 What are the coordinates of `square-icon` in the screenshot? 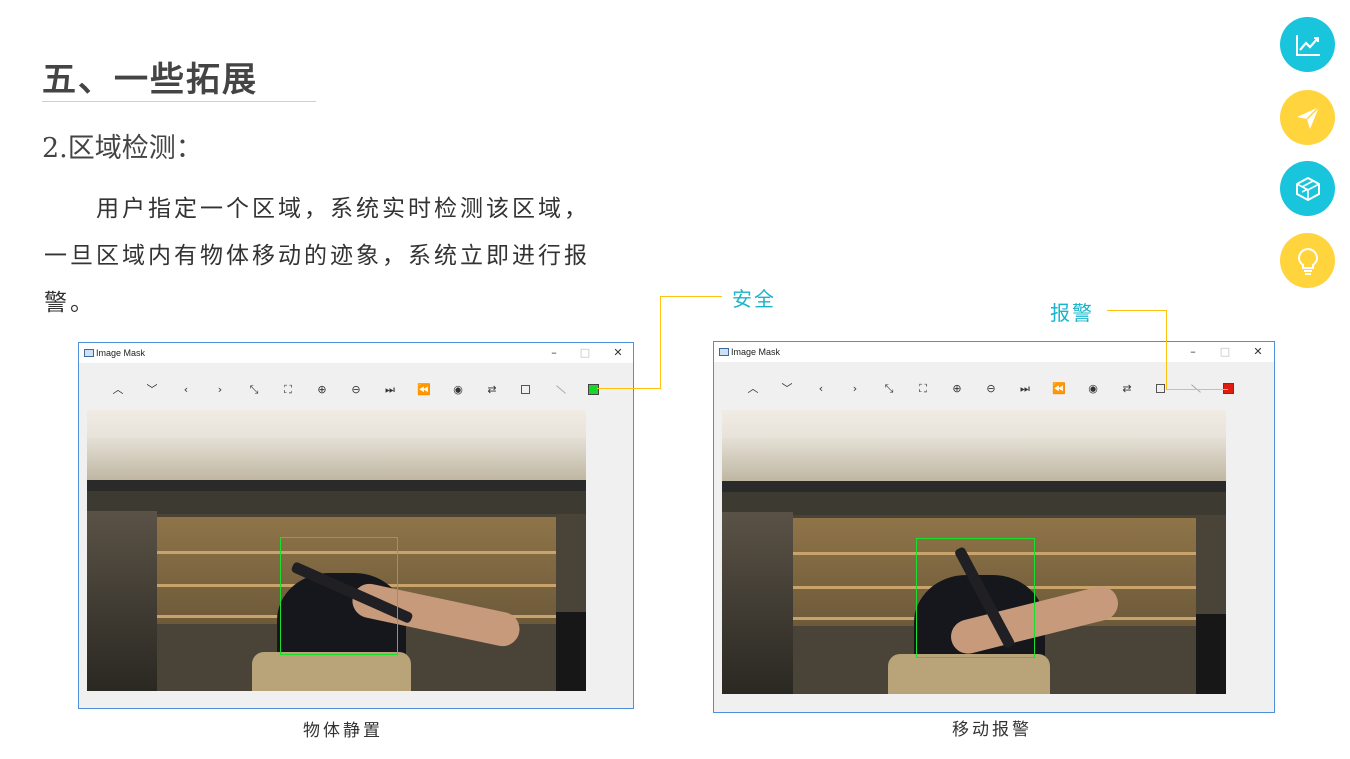 It's located at (526, 390).